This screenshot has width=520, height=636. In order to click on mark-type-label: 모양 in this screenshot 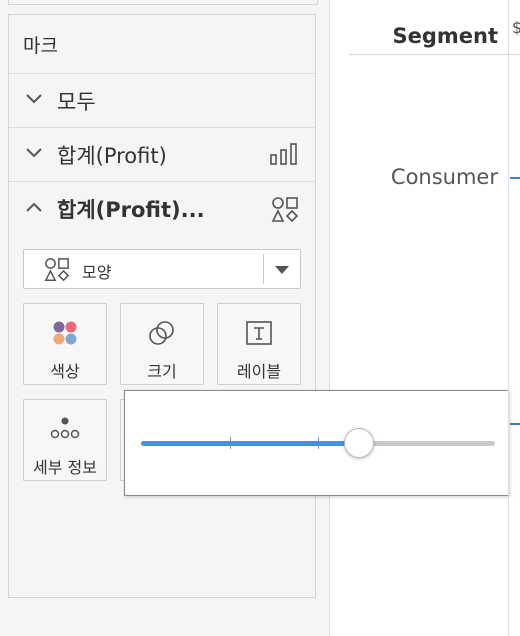, I will do `click(97, 272)`.